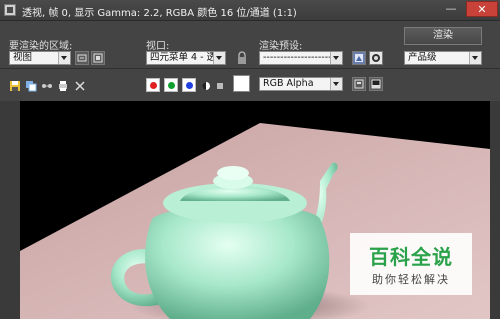 This screenshot has height=319, width=500. What do you see at coordinates (241, 83) in the screenshot?
I see `color-swatch` at bounding box center [241, 83].